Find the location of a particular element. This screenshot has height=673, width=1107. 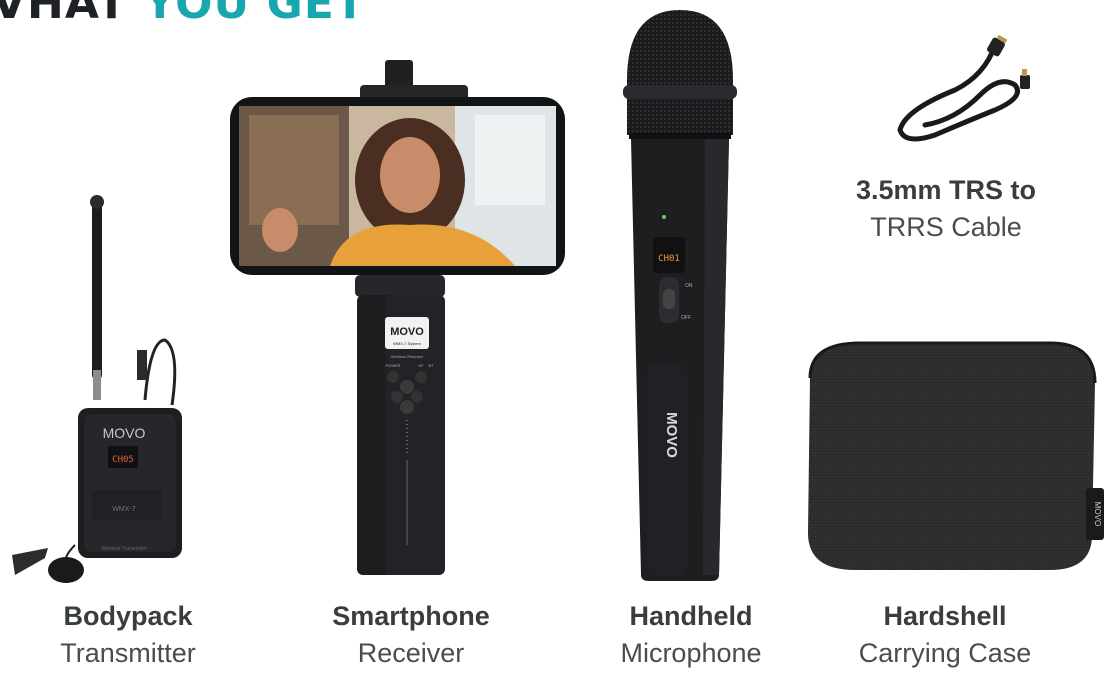

hardshell-case-image: MOVO is located at coordinates (956, 455).